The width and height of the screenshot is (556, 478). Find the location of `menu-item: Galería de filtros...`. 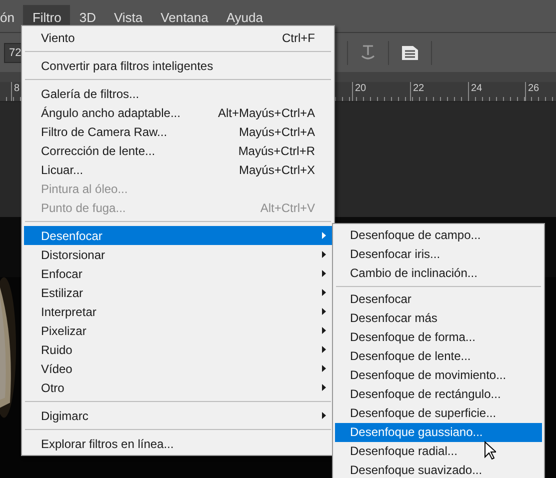

menu-item: Galería de filtros... is located at coordinates (178, 93).